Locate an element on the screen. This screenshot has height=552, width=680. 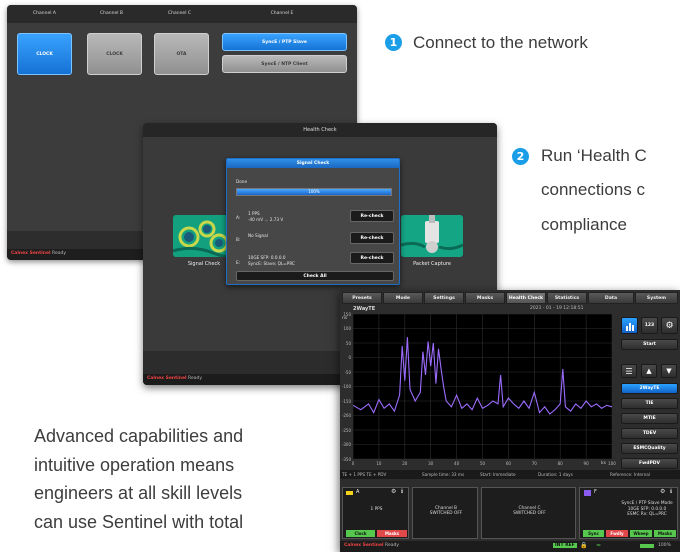
bar-chart-icon is located at coordinates (629, 326).